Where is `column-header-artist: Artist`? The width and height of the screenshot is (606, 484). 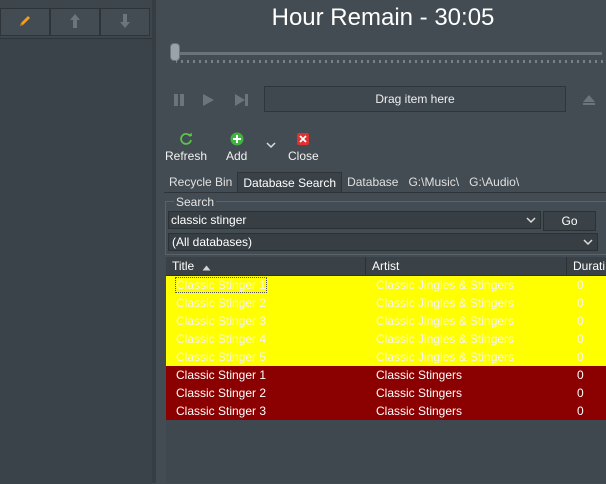 column-header-artist: Artist is located at coordinates (466, 266).